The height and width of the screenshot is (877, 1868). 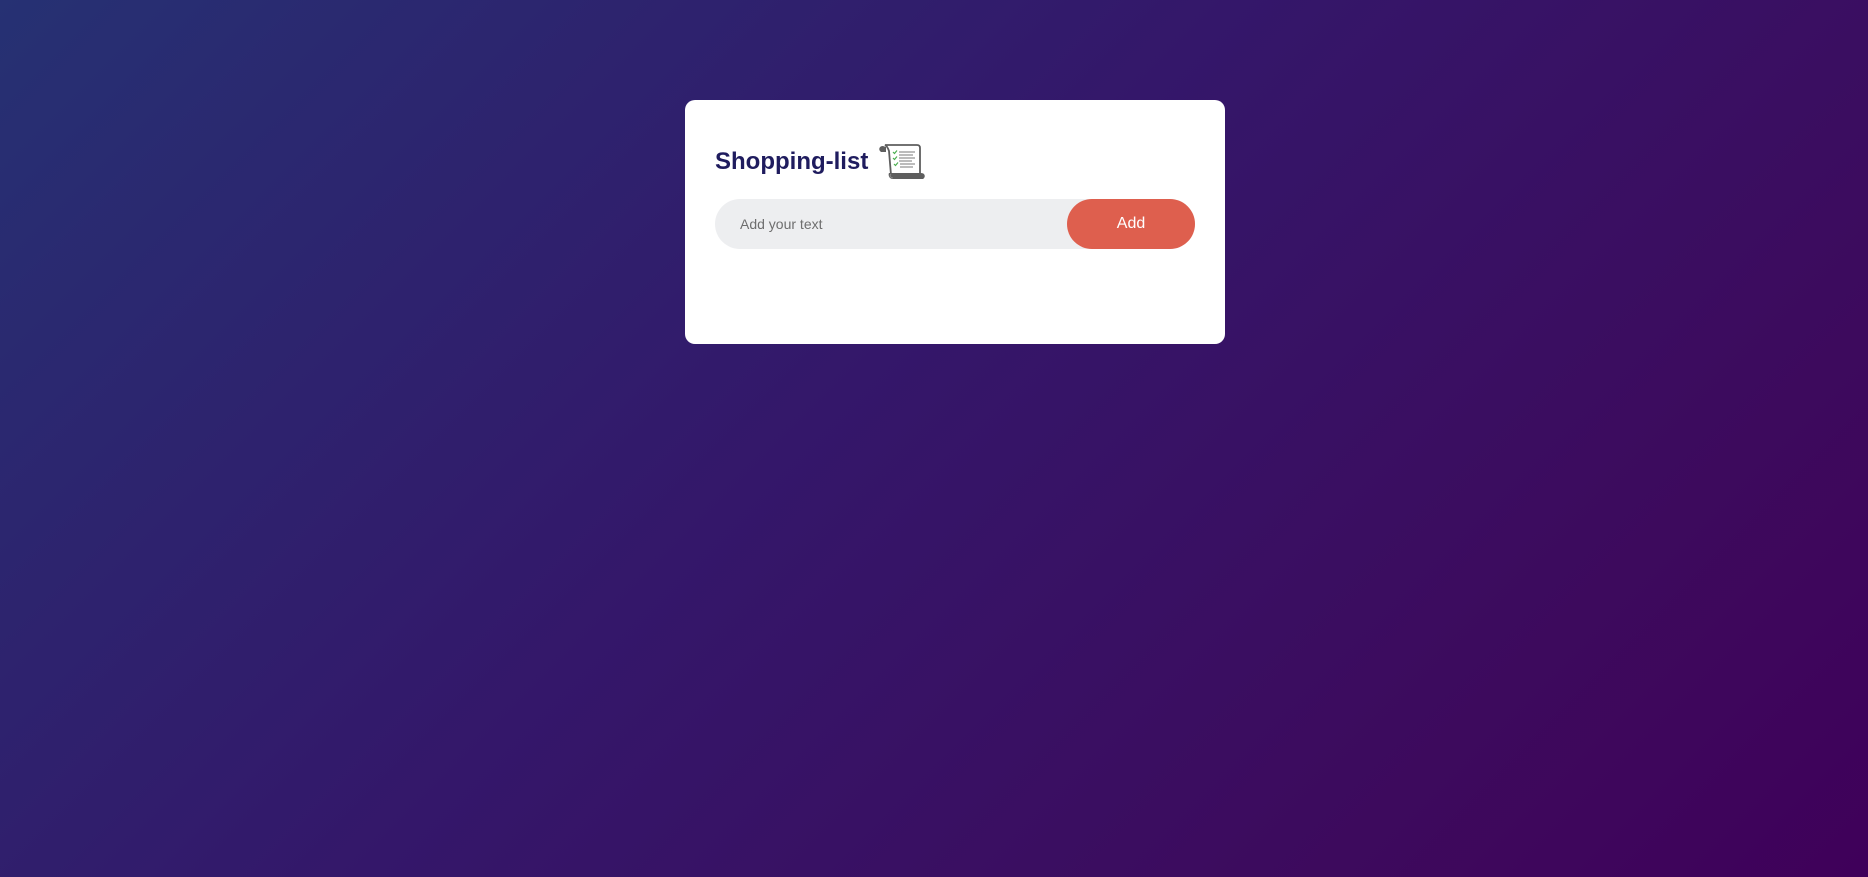 I want to click on todo-card: Shopping-list Add your text Add, so click(x=955, y=222).